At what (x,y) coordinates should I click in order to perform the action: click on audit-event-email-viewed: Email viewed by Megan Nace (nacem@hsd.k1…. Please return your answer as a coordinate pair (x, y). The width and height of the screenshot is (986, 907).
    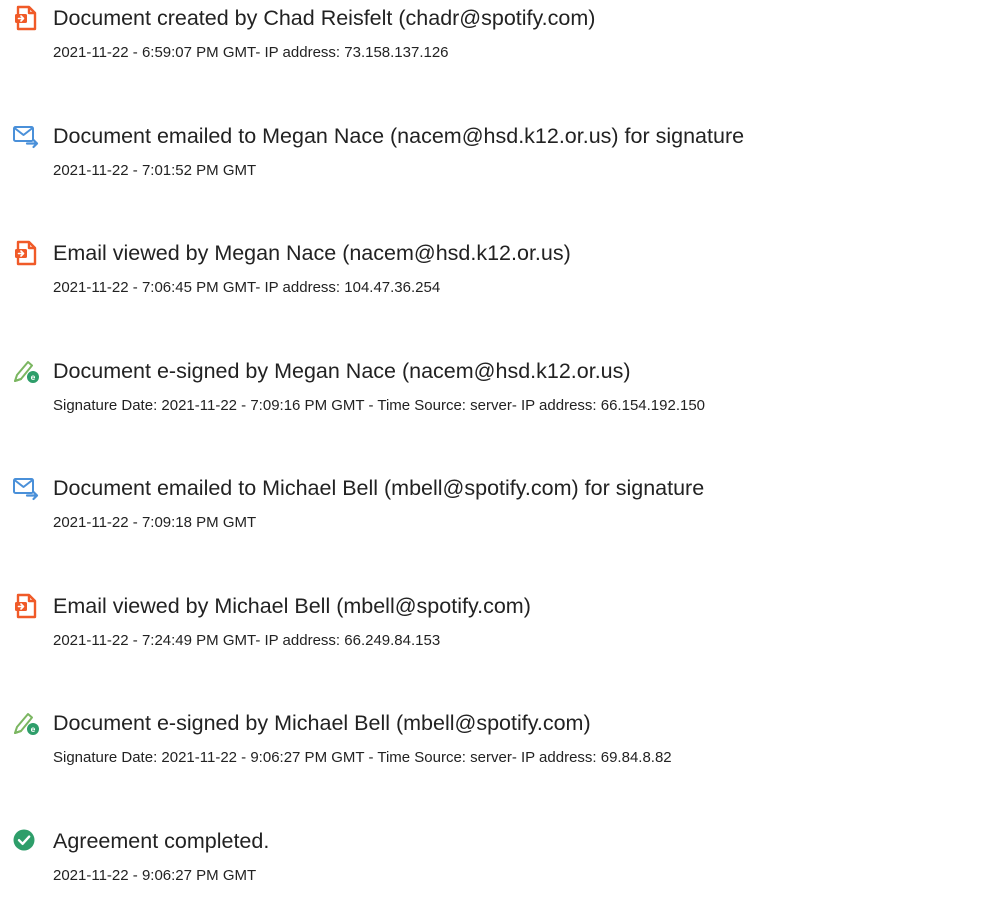
    Looking at the image, I should click on (493, 279).